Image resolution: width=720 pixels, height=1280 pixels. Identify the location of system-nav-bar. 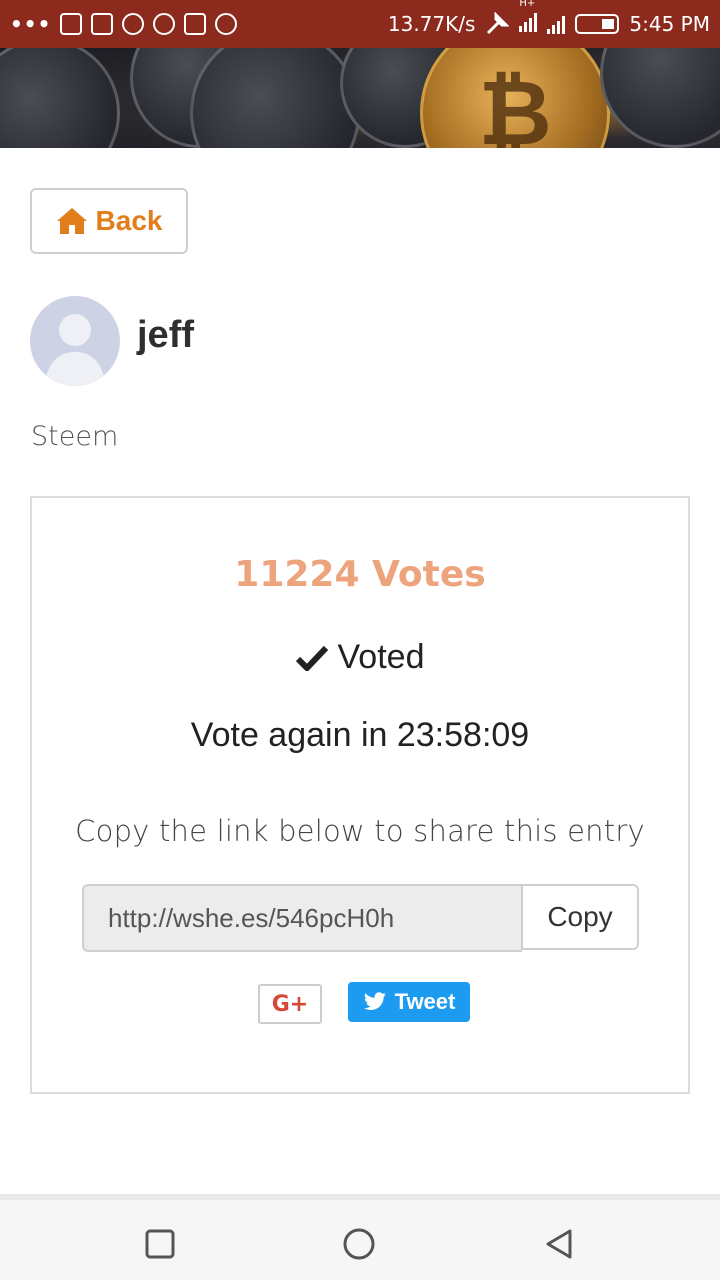
(360, 1237).